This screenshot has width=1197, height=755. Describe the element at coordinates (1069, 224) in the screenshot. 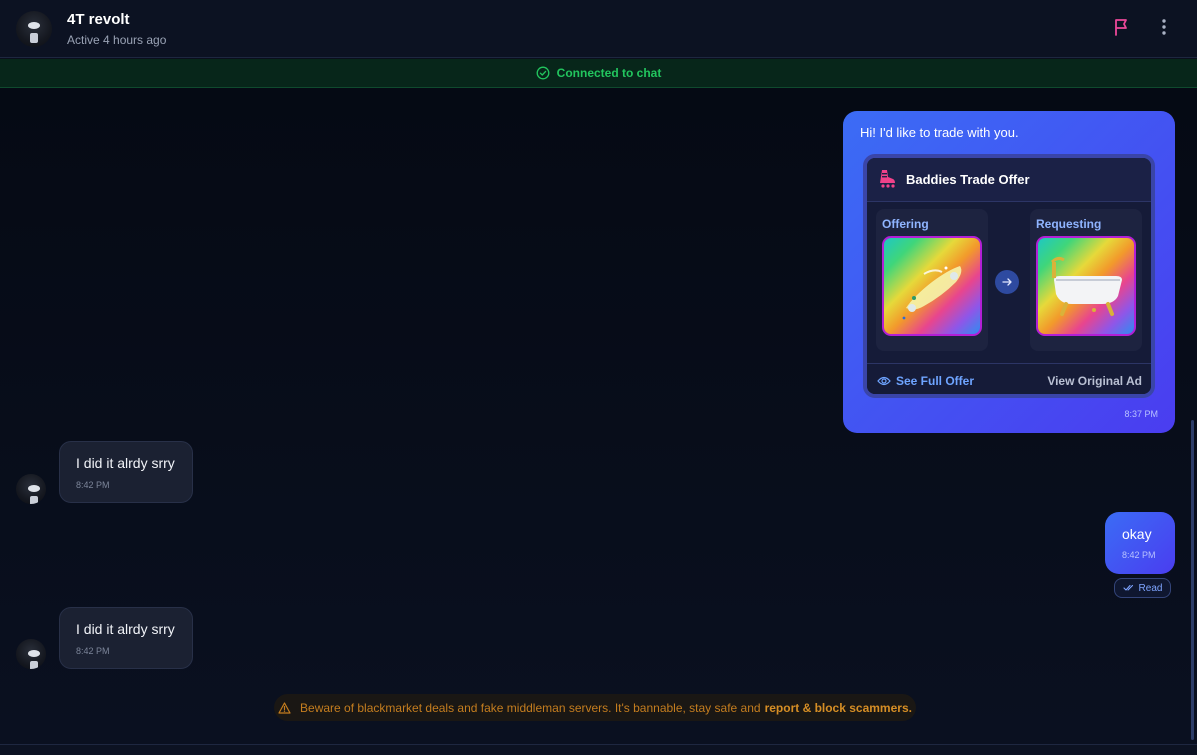

I see `requesting-label: Requesting` at that location.